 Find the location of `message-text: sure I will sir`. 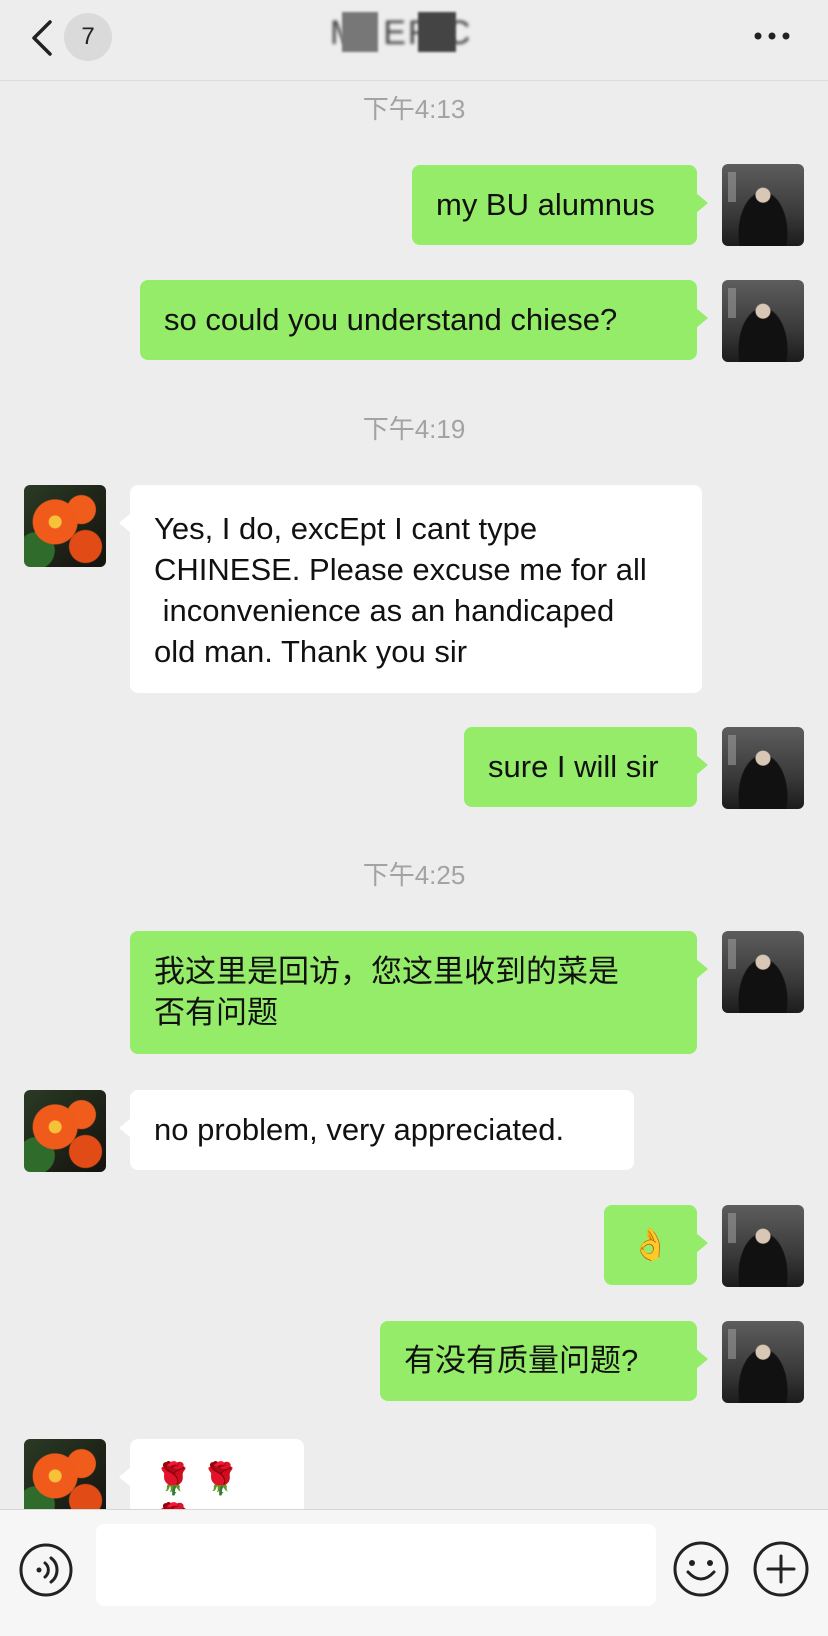

message-text: sure I will sir is located at coordinates (573, 766).